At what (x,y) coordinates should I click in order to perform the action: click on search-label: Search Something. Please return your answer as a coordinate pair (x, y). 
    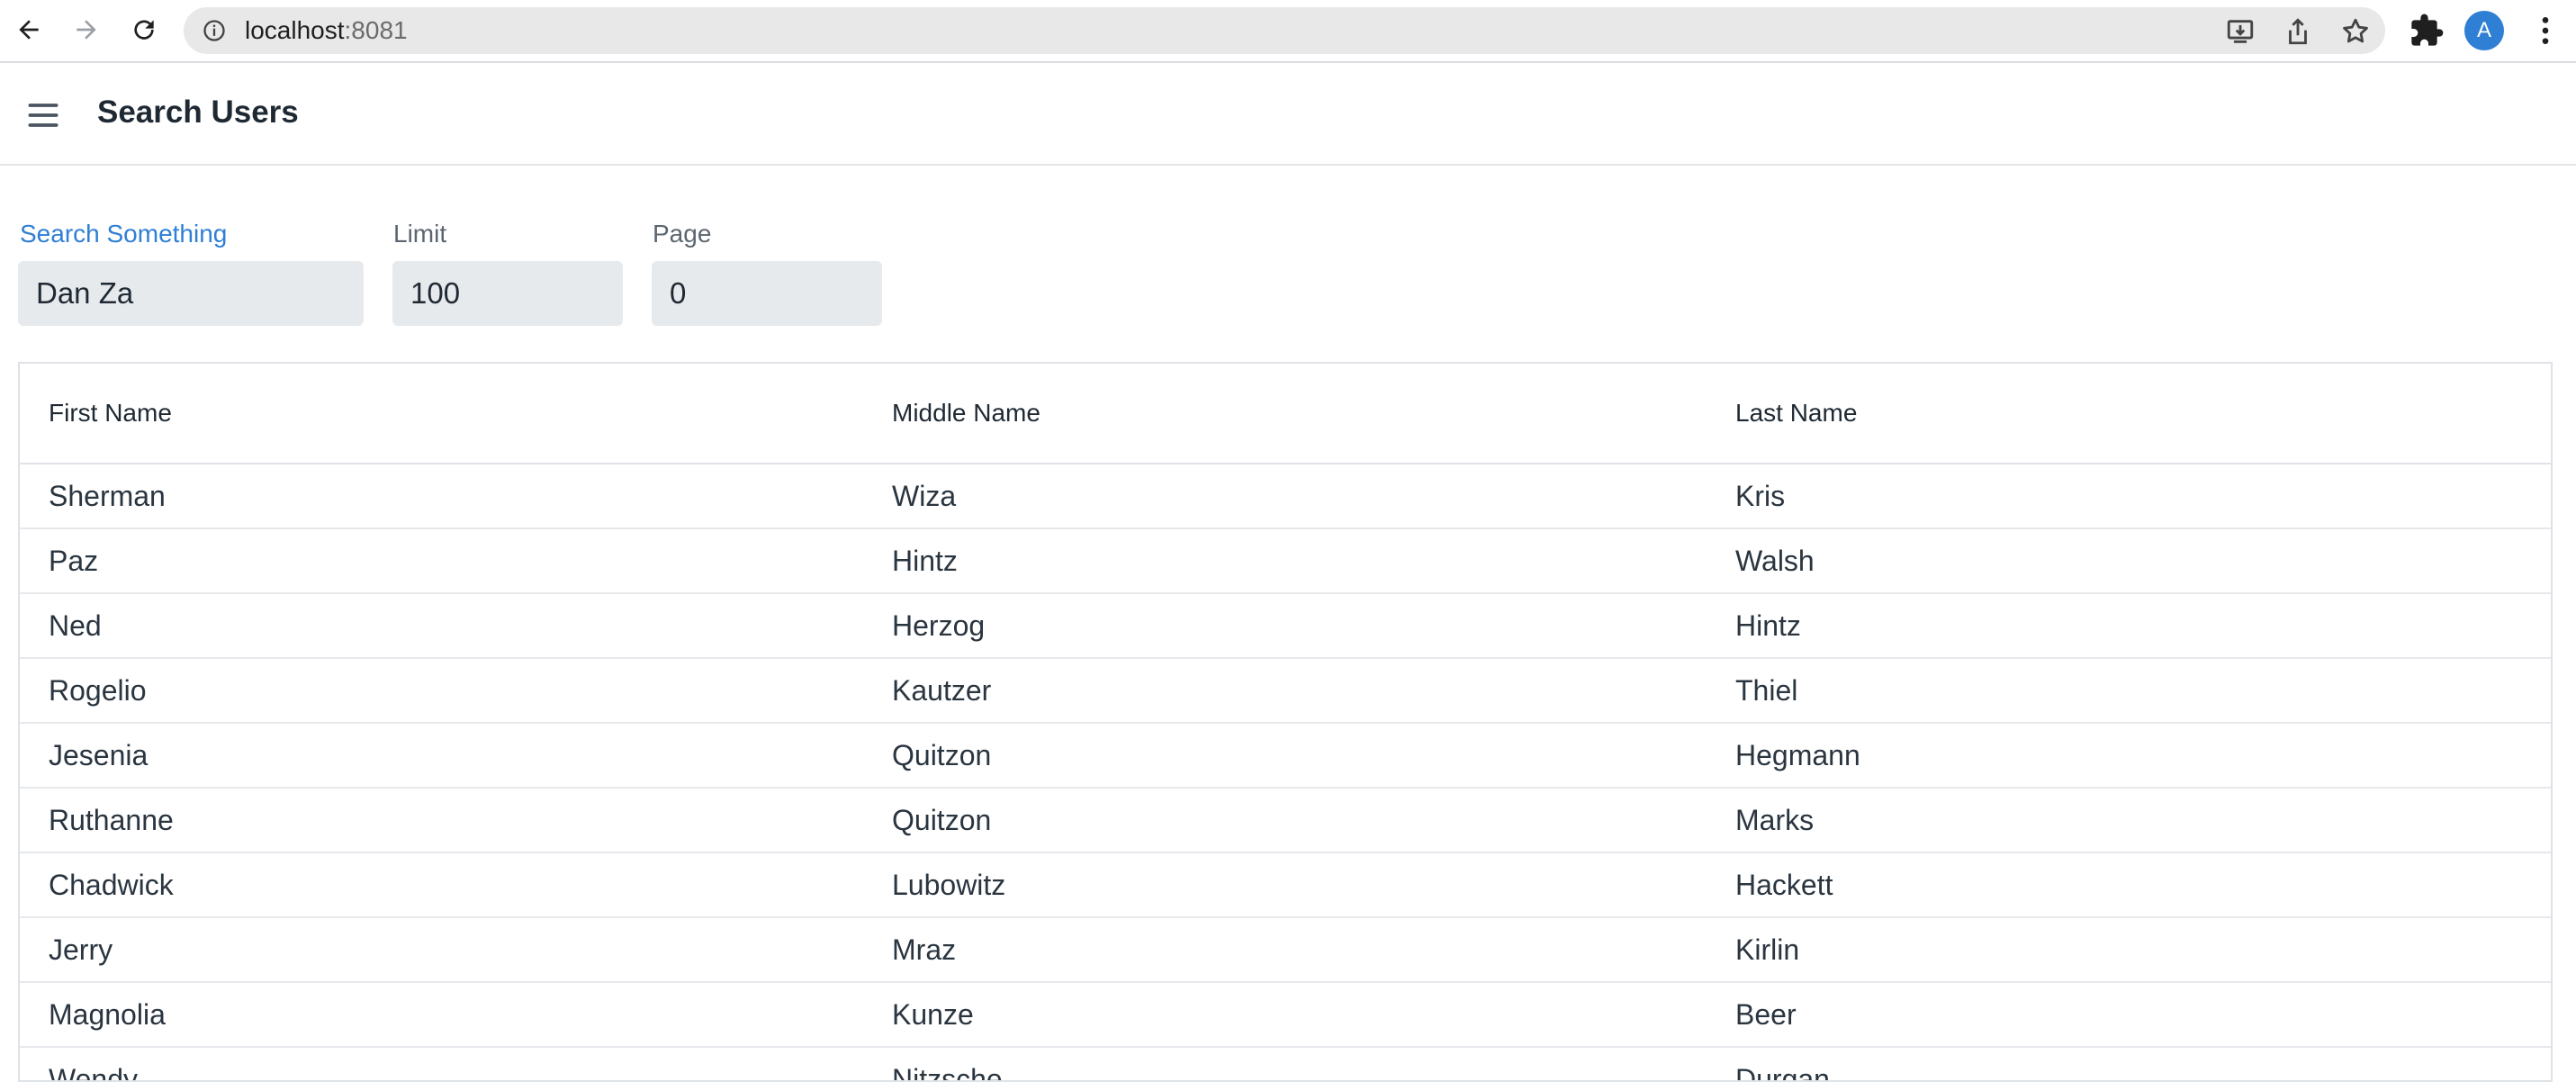
    Looking at the image, I should click on (124, 234).